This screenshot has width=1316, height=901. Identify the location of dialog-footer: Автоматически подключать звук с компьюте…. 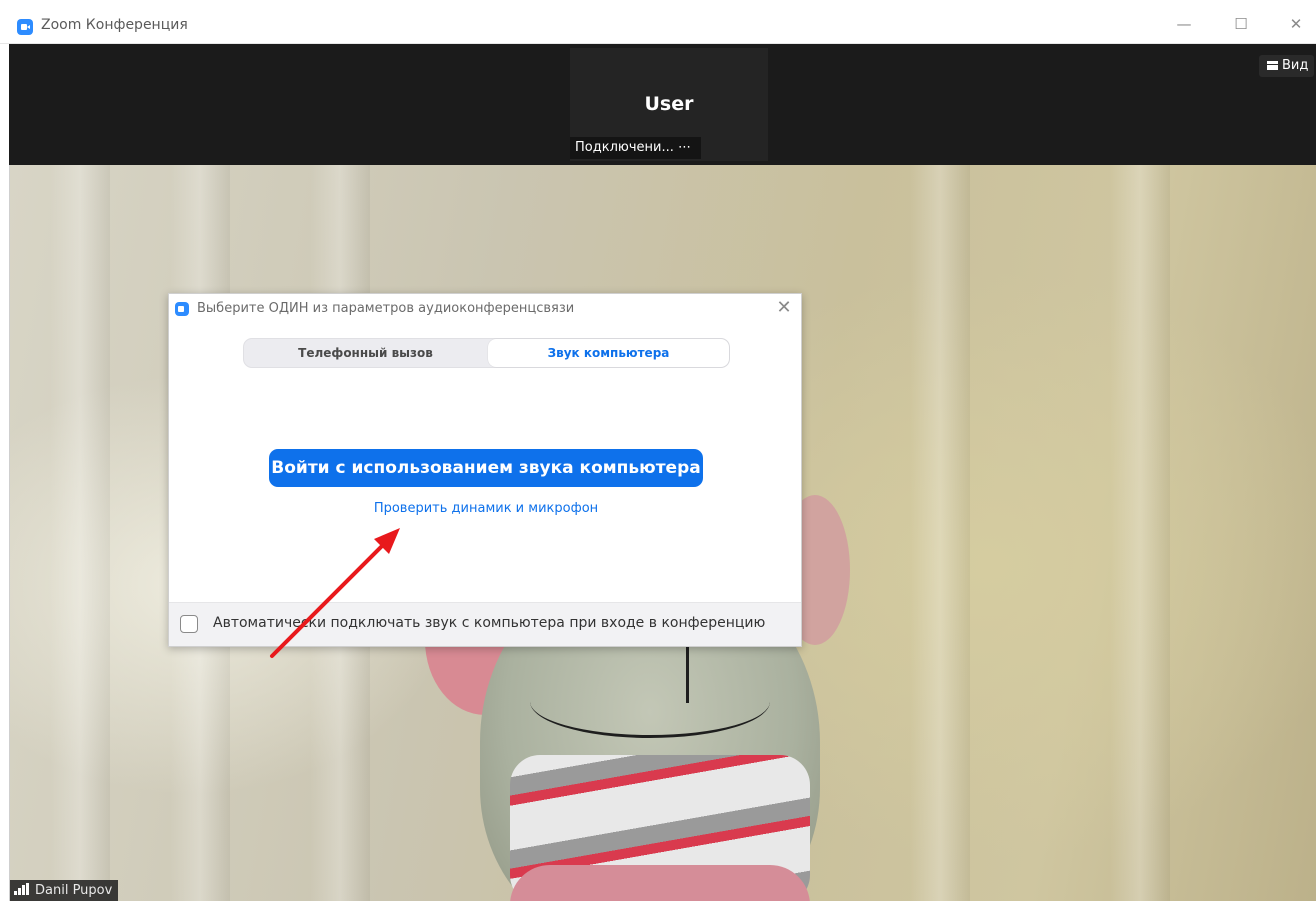
(485, 624).